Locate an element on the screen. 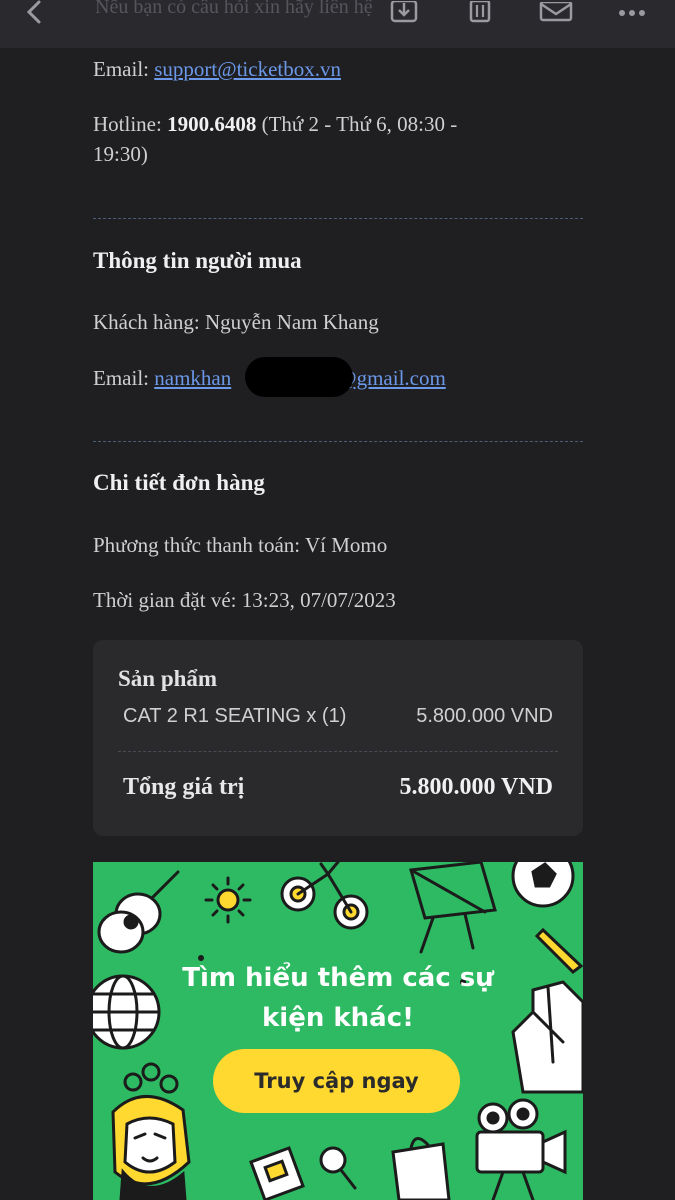 Image resolution: width=675 pixels, height=1200 pixels. banner-text: Tìm hiểu thêm các sự kiện khác! is located at coordinates (338, 998).